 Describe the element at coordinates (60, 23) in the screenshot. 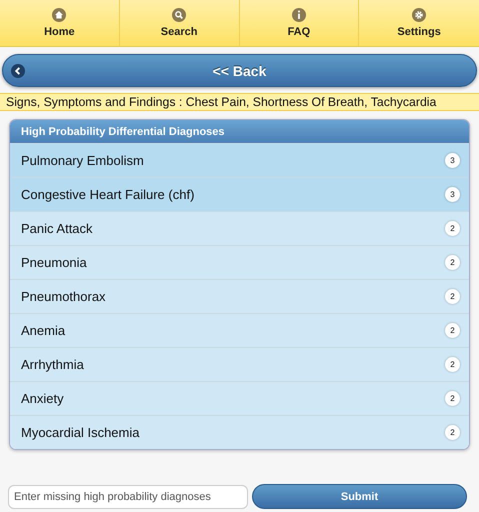

I see `nav-tab: Home` at that location.